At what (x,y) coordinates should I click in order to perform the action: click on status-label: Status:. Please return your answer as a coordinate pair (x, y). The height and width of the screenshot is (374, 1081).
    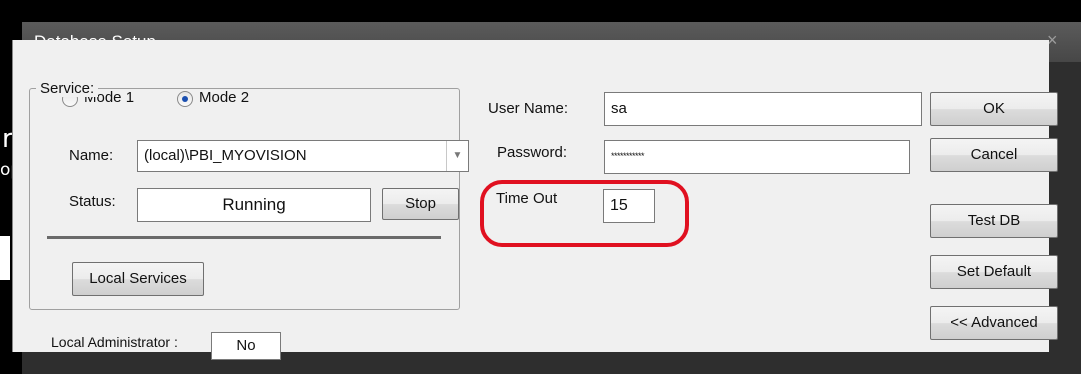
    Looking at the image, I should click on (92, 201).